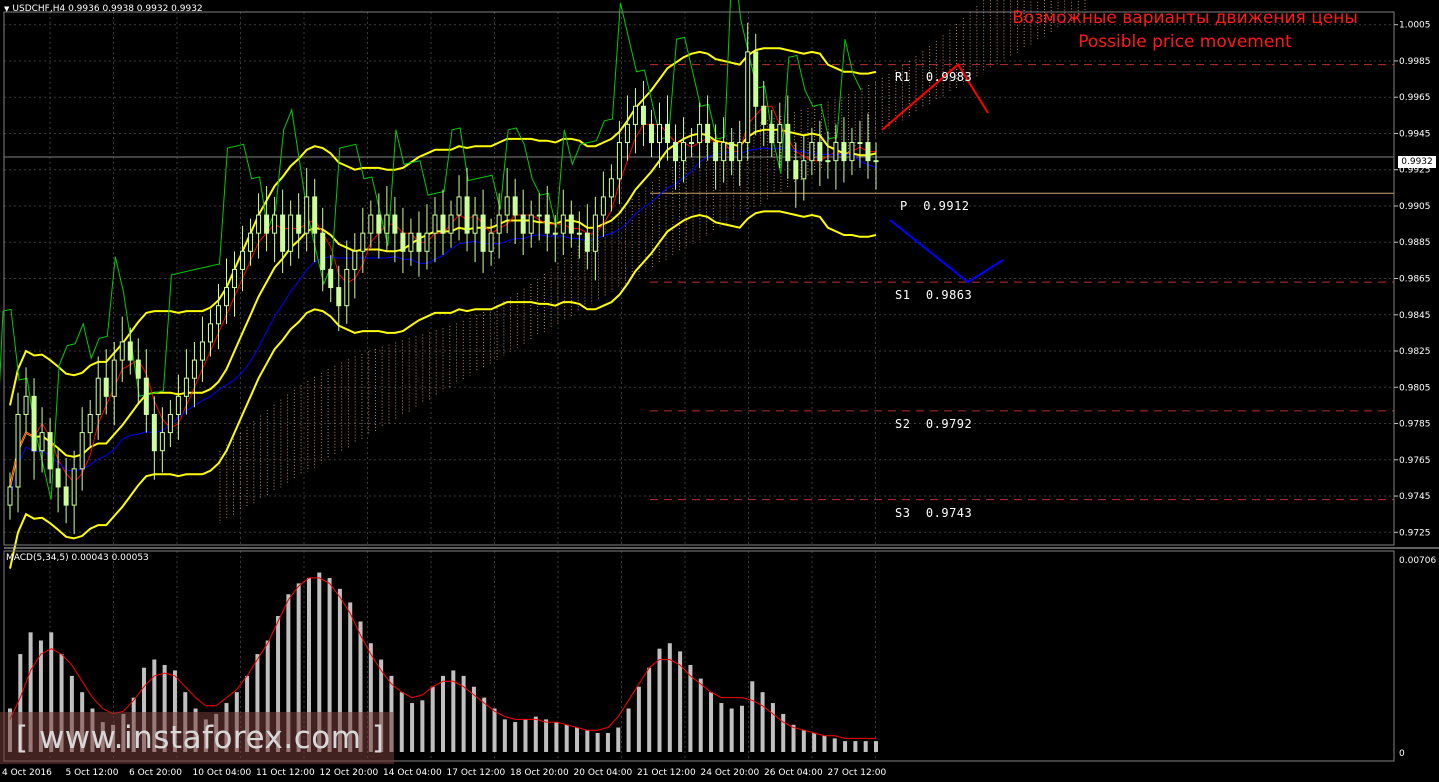 The height and width of the screenshot is (782, 1439). I want to click on level-r1-label: R1 0.9983, so click(934, 77).